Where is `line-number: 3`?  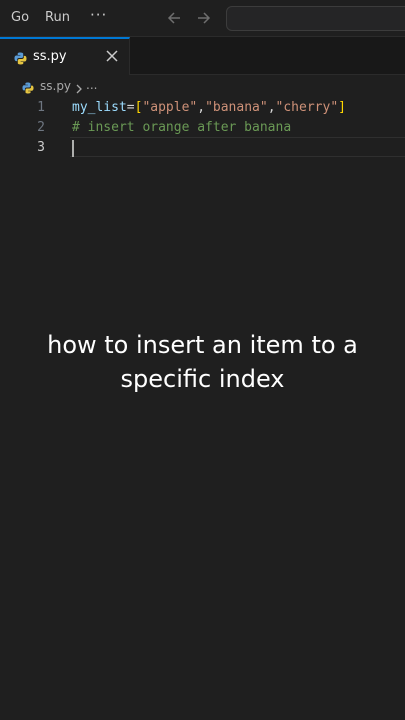 line-number: 3 is located at coordinates (41, 147).